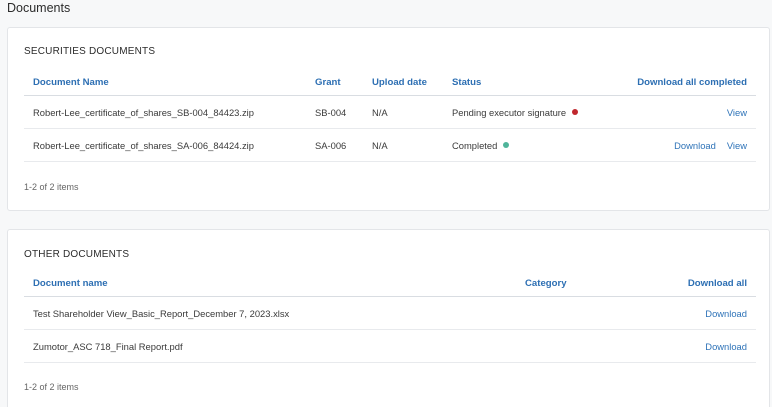 This screenshot has width=772, height=407. What do you see at coordinates (90, 51) in the screenshot?
I see `securities-section-title: SECURITIES DOCUMENTS` at bounding box center [90, 51].